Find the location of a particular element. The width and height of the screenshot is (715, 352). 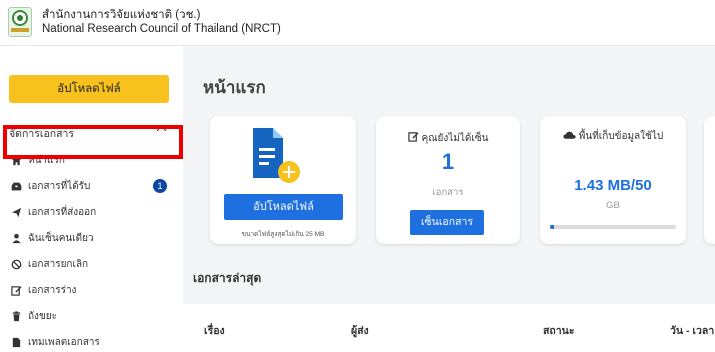

sidebar-upload-button: อัปโหลดไฟล์ is located at coordinates (89, 89).